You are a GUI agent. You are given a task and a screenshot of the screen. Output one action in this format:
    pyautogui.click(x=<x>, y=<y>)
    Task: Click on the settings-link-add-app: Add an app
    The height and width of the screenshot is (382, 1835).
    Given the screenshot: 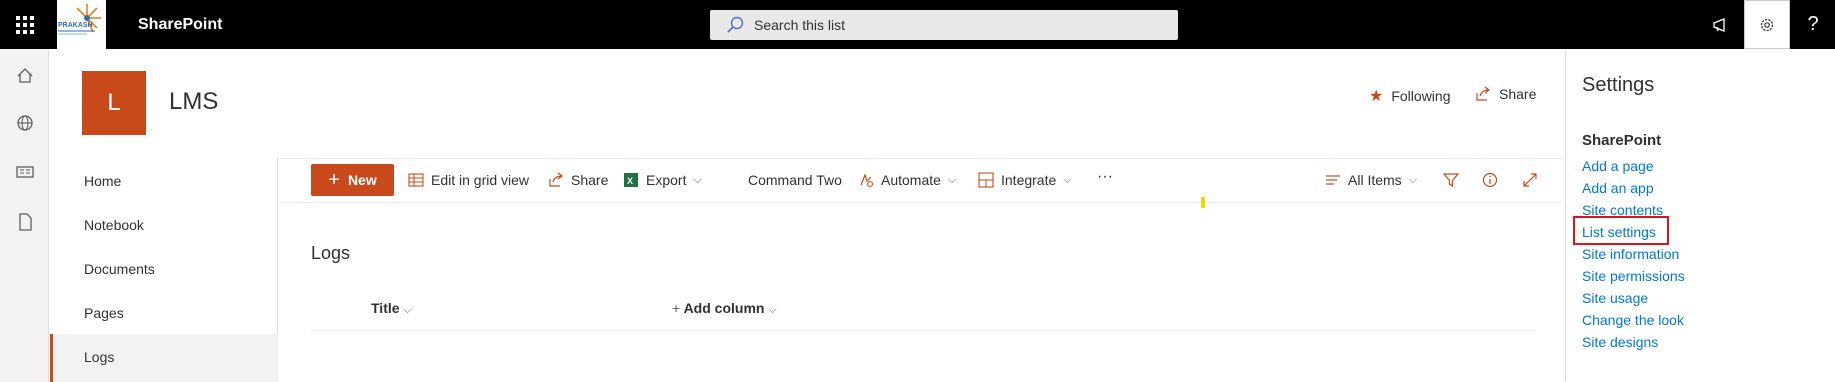 What is the action you would take?
    pyautogui.click(x=1618, y=188)
    